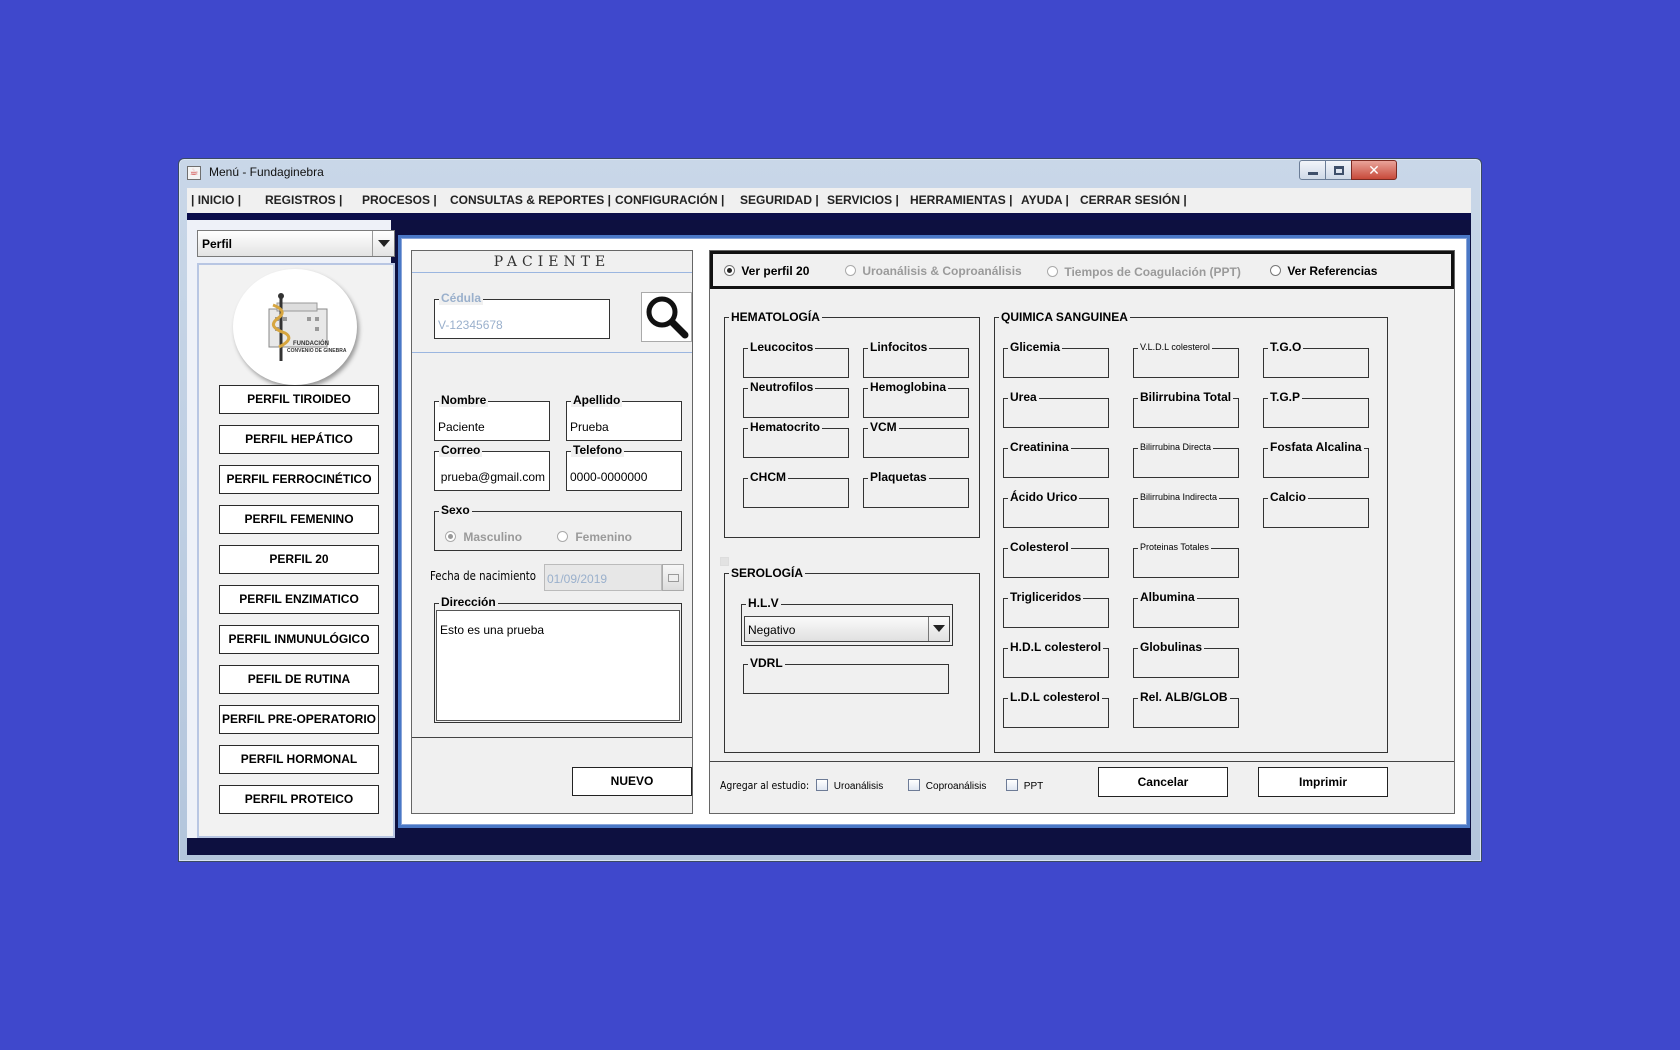 This screenshot has width=1680, height=1050. Describe the element at coordinates (947, 785) in the screenshot. I see `coproanalisis-checkbox: Coproanálisis` at that location.